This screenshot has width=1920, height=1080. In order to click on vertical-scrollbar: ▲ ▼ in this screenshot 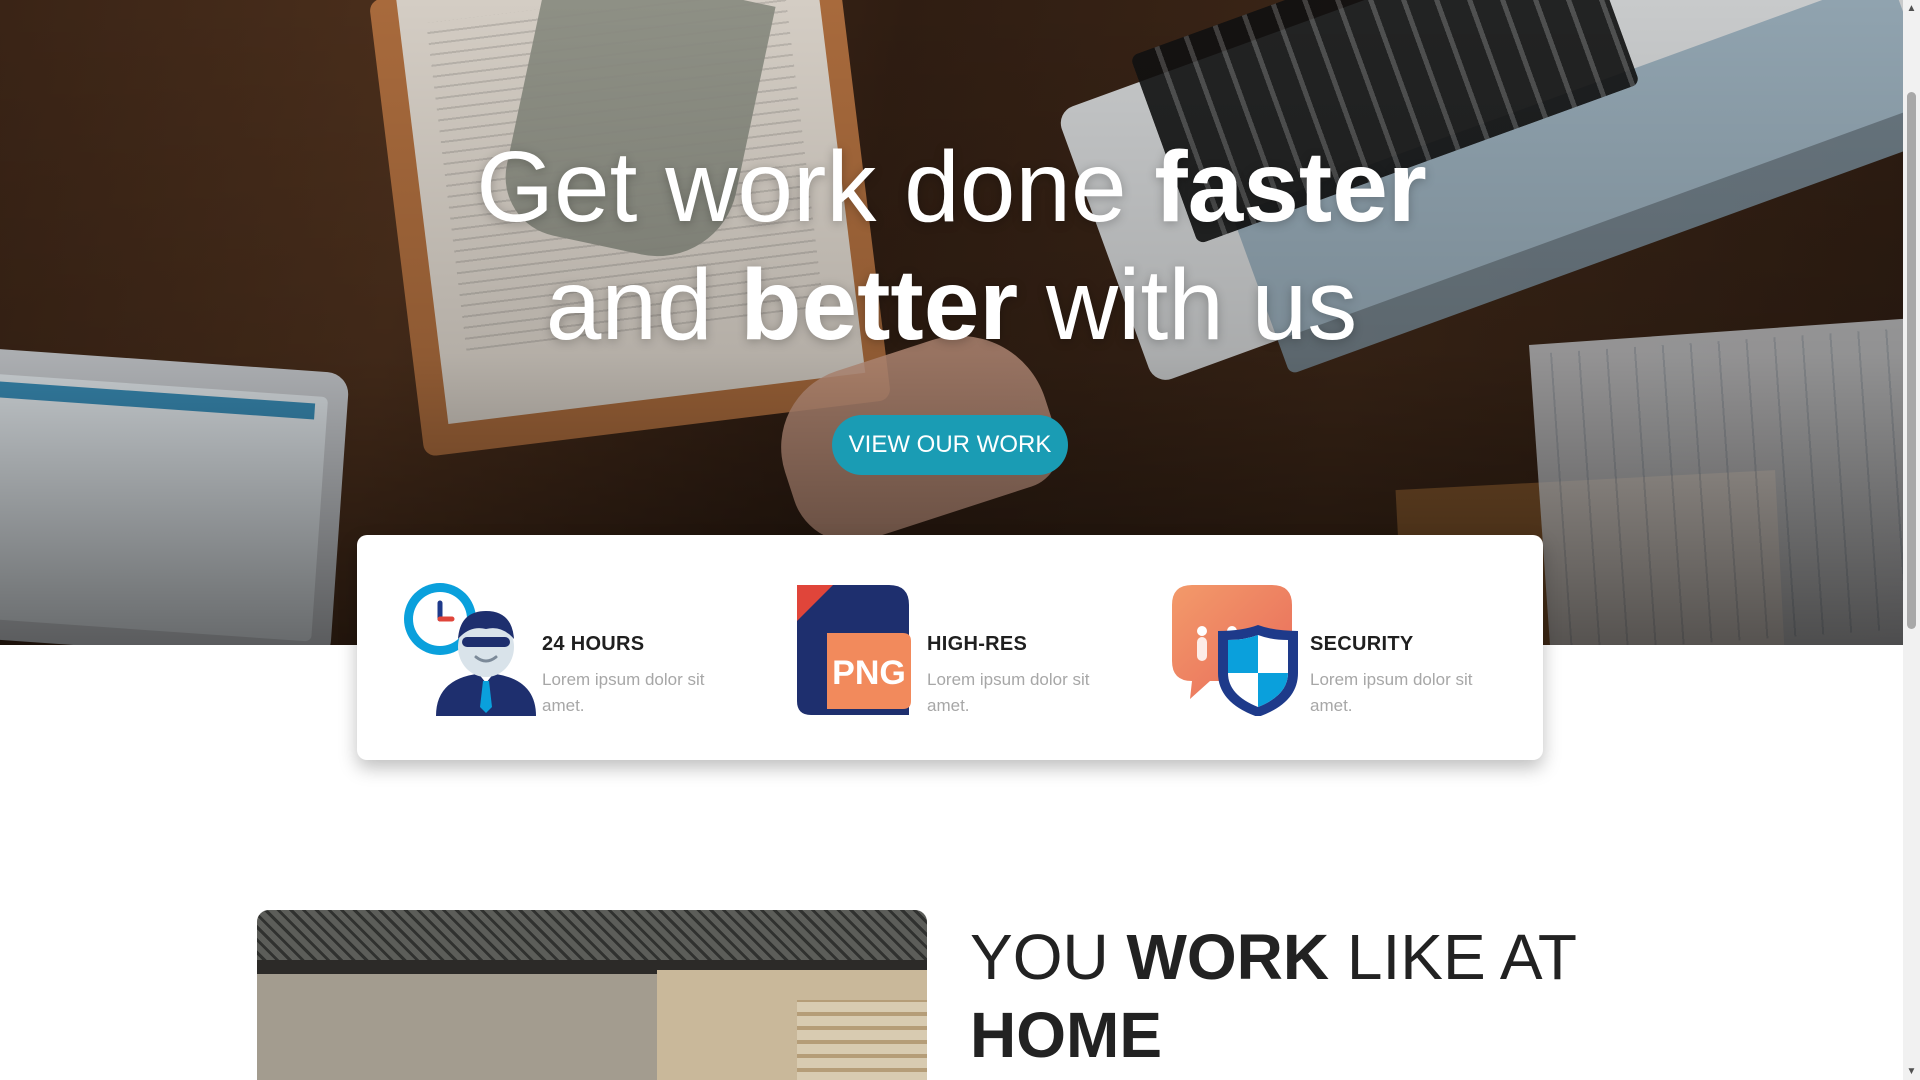, I will do `click(1911, 540)`.